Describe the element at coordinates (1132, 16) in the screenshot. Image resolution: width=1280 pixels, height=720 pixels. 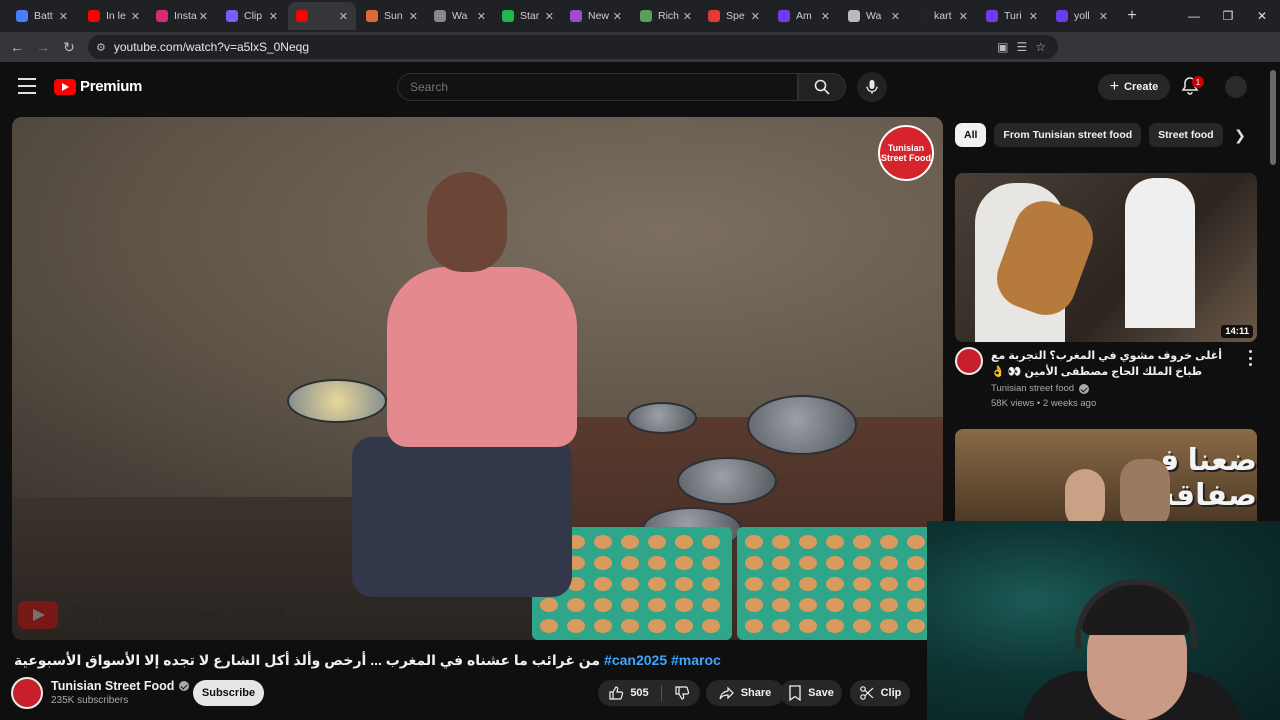
I see `new-tab-icon: +` at that location.